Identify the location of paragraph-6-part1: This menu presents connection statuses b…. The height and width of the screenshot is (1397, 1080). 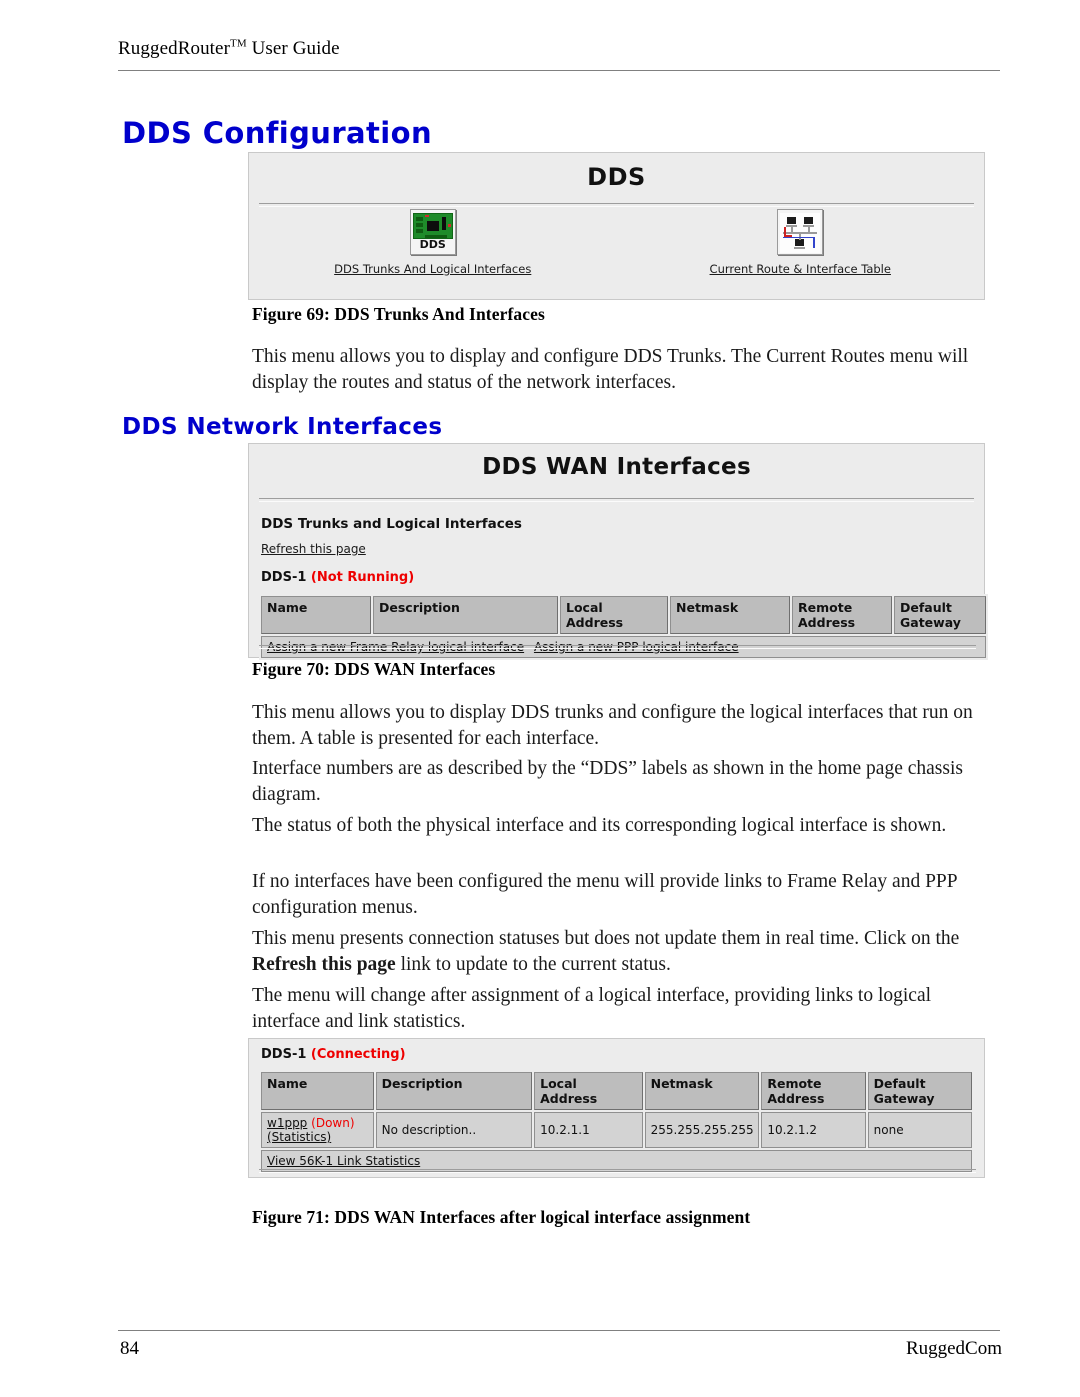
(606, 938).